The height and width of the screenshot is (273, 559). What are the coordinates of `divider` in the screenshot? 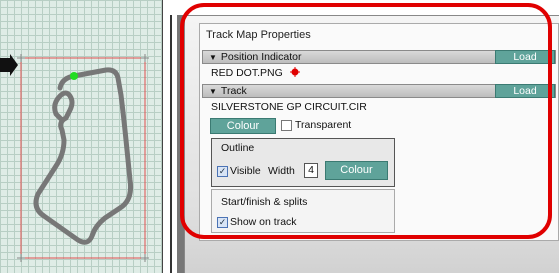 It's located at (171, 144).